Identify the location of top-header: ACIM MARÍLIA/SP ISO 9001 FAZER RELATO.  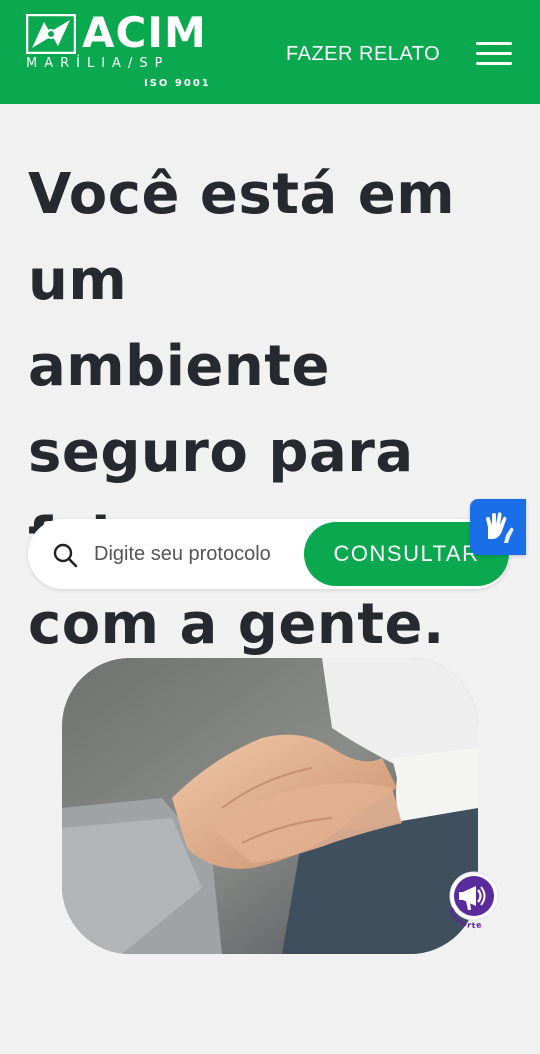
(270, 52).